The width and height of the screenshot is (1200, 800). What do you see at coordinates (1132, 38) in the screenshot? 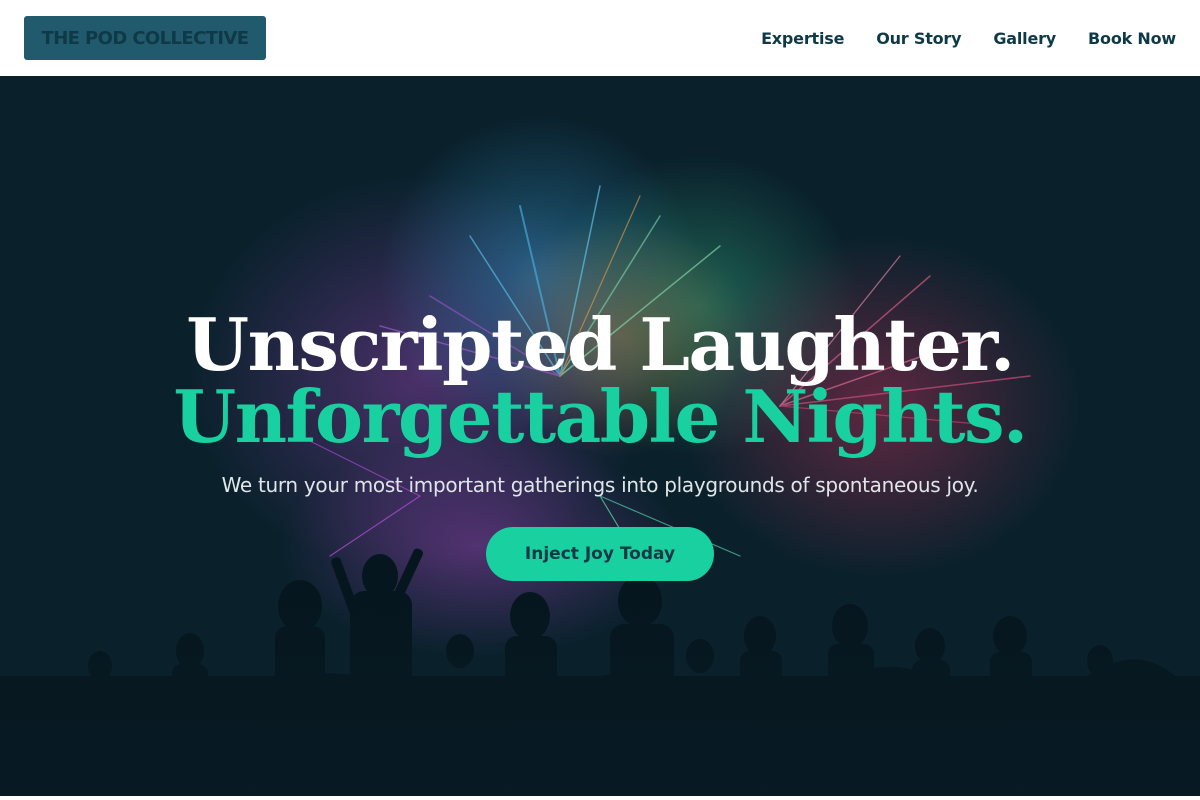
I see `nav-link-book-now: Book Now` at bounding box center [1132, 38].